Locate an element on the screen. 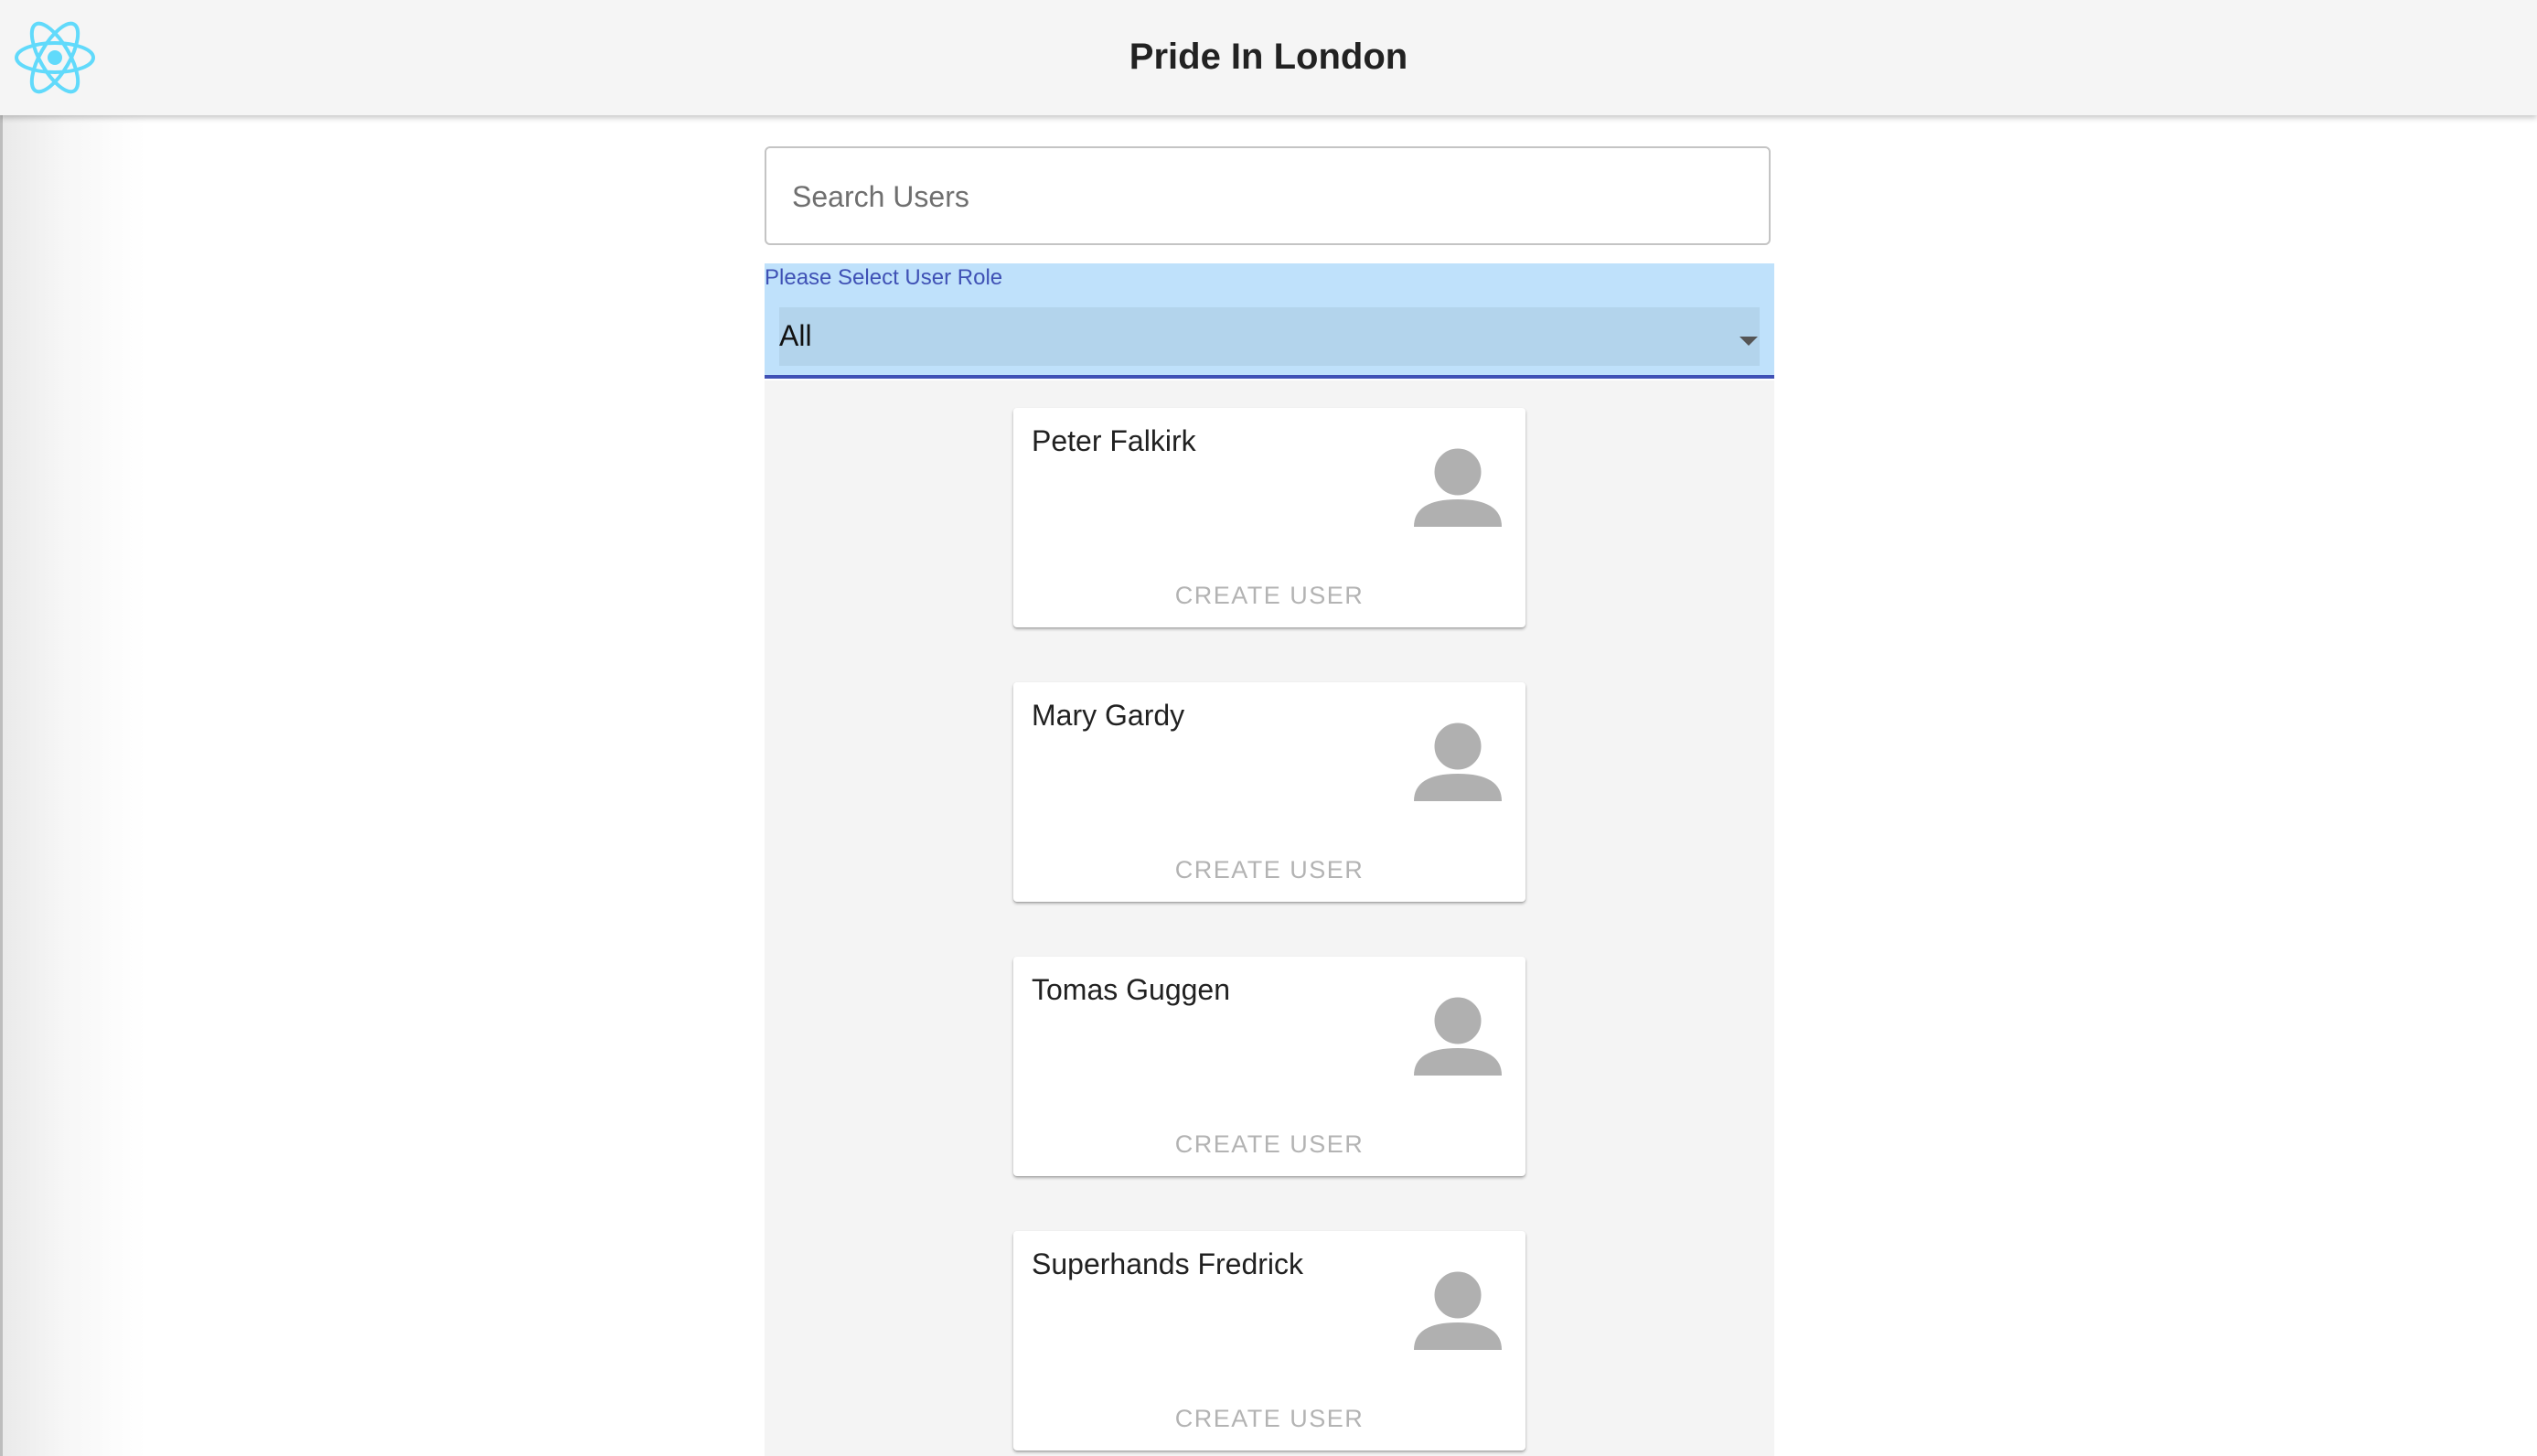 Image resolution: width=2537 pixels, height=1456 pixels. user-name: Tomas Guggen is located at coordinates (1131, 989).